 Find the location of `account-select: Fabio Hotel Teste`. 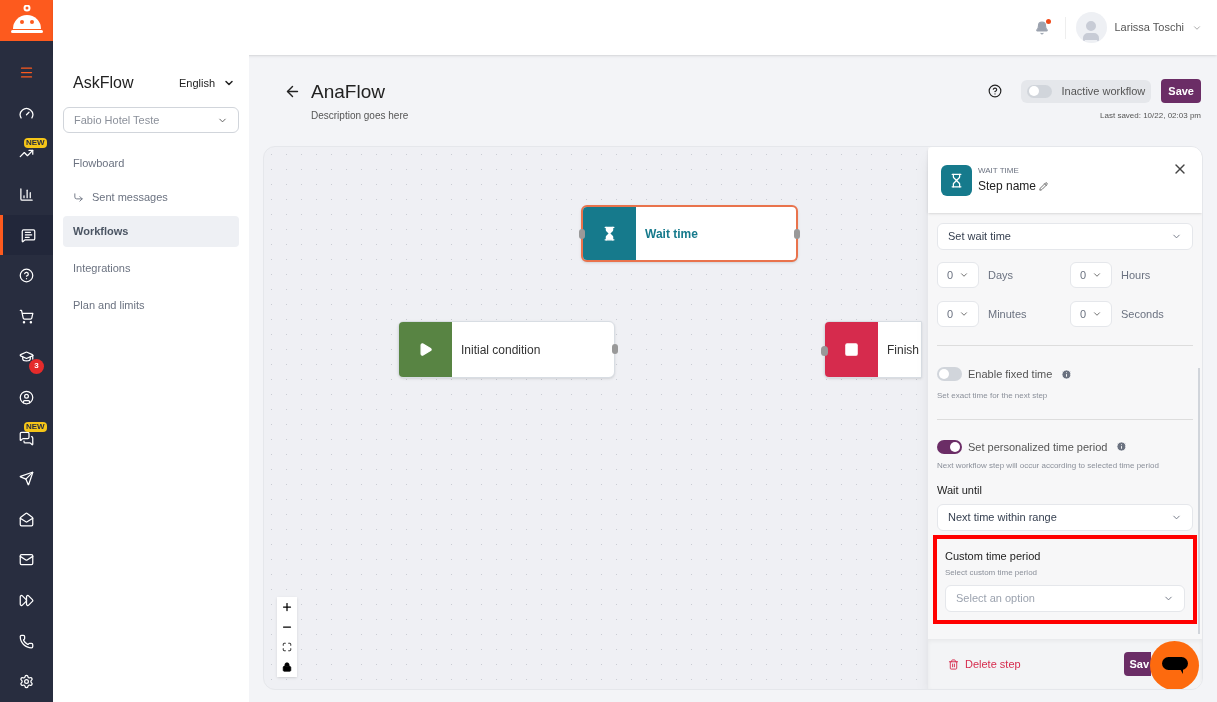

account-select: Fabio Hotel Teste is located at coordinates (151, 120).